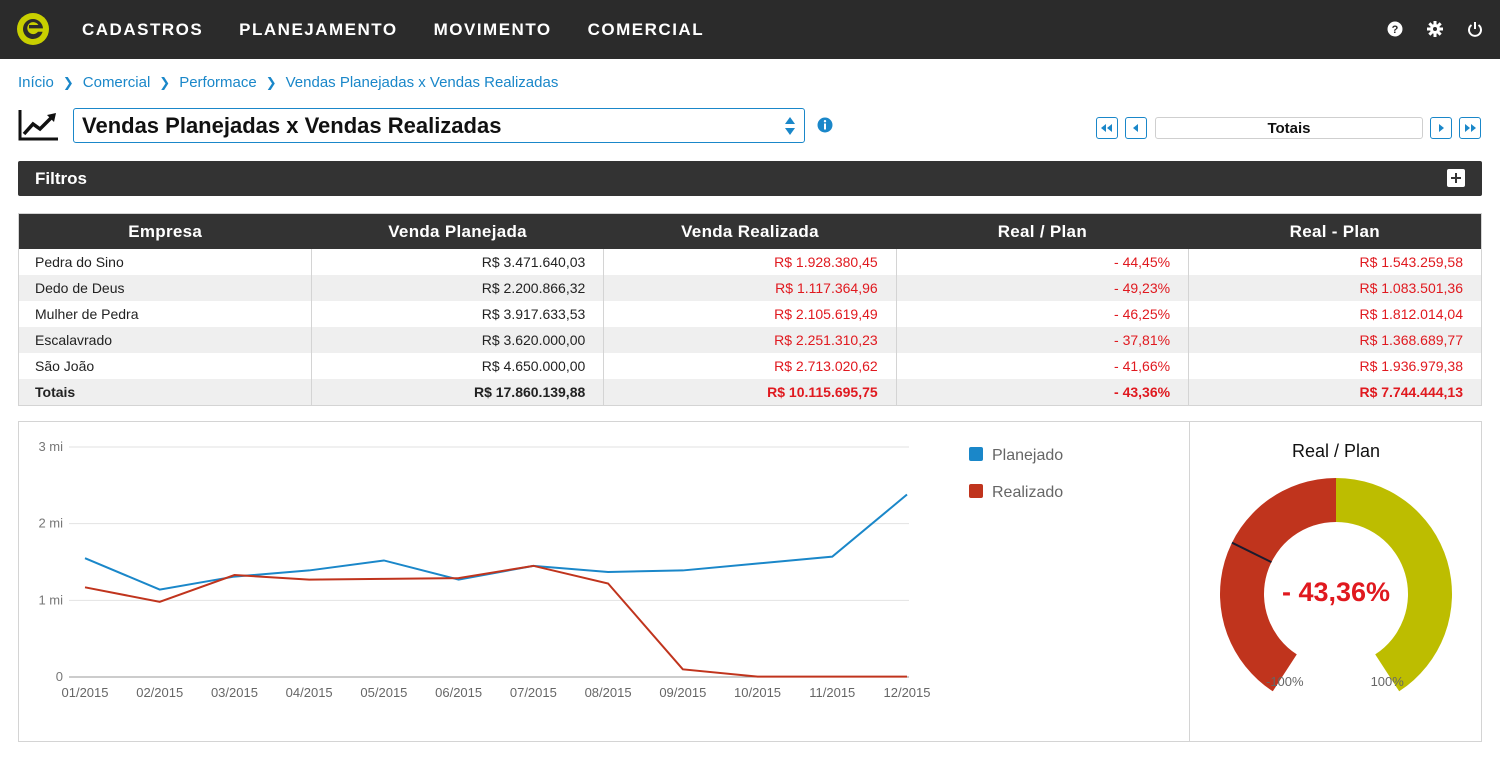  Describe the element at coordinates (682, 692) in the screenshot. I see `x-tick-label: 09/2015` at that location.